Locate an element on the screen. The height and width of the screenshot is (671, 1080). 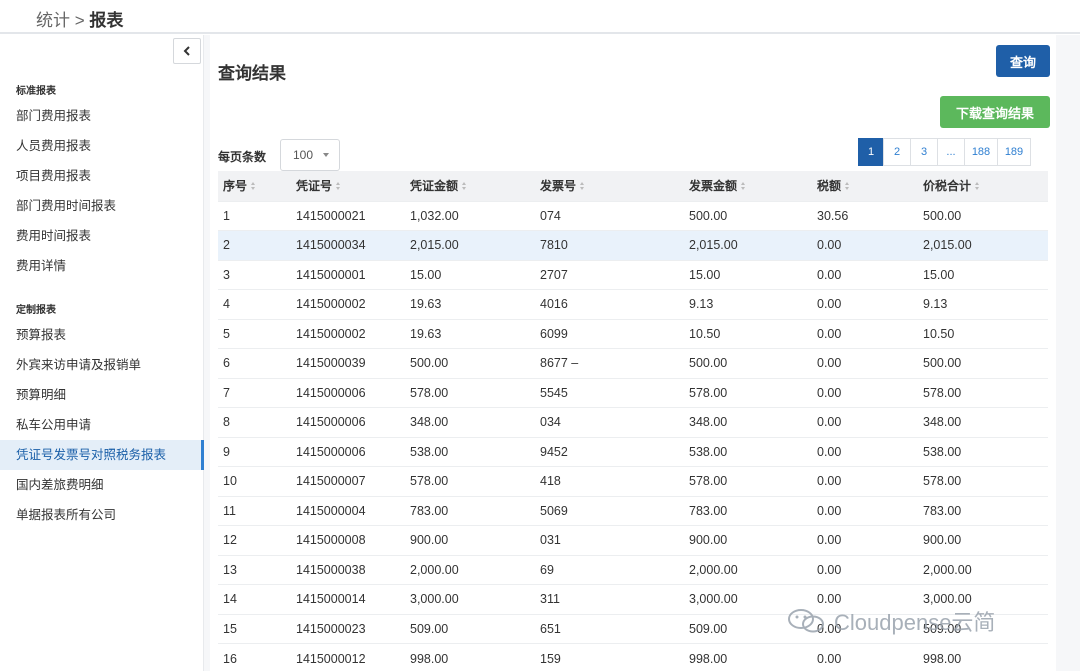
pagination-page: 1 is located at coordinates (871, 152).